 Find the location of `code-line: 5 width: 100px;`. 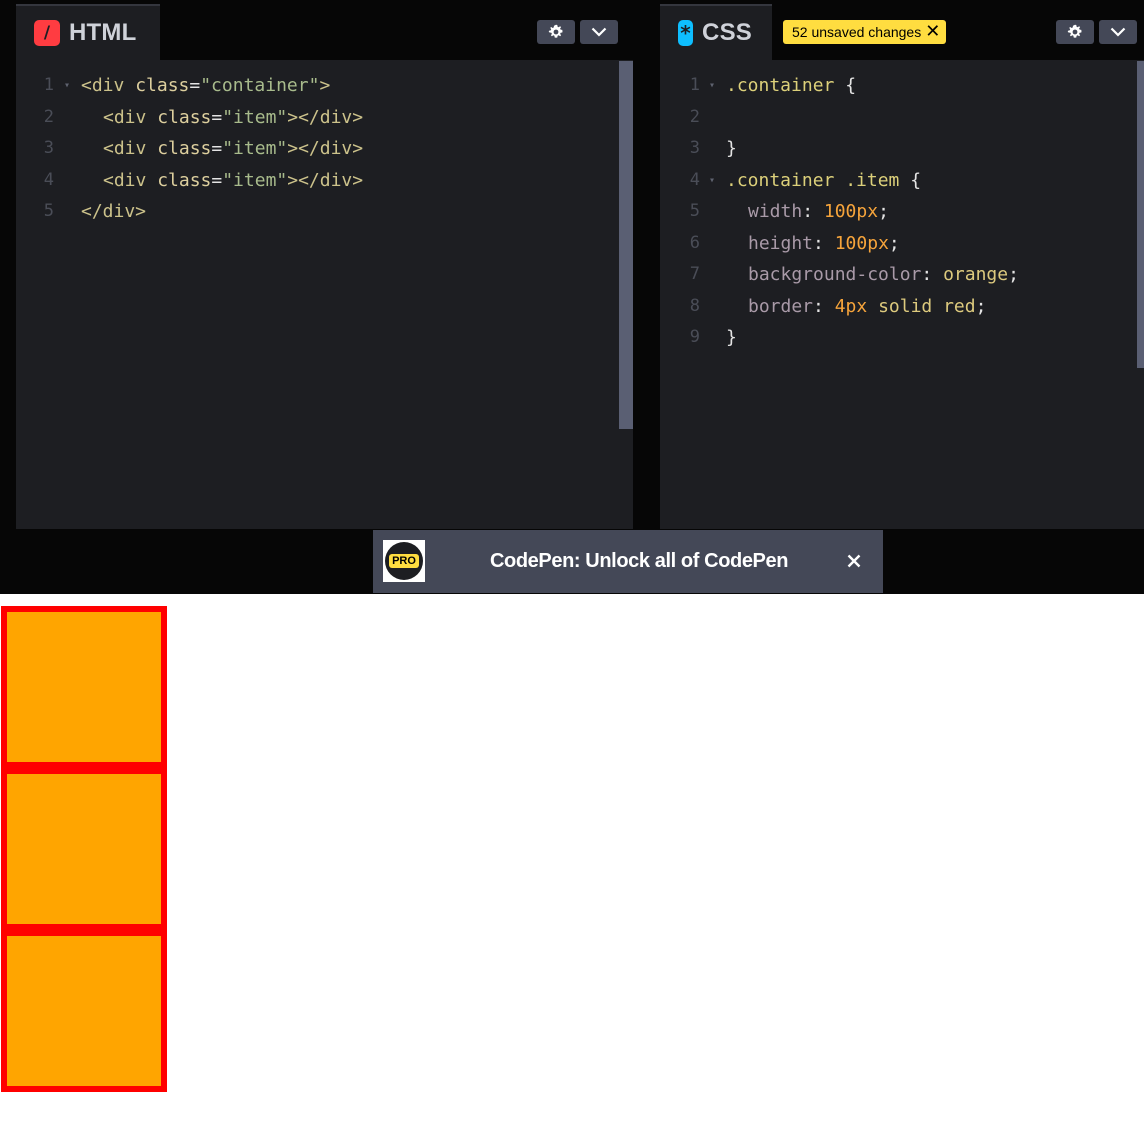

code-line: 5 width: 100px; is located at coordinates (902, 211).